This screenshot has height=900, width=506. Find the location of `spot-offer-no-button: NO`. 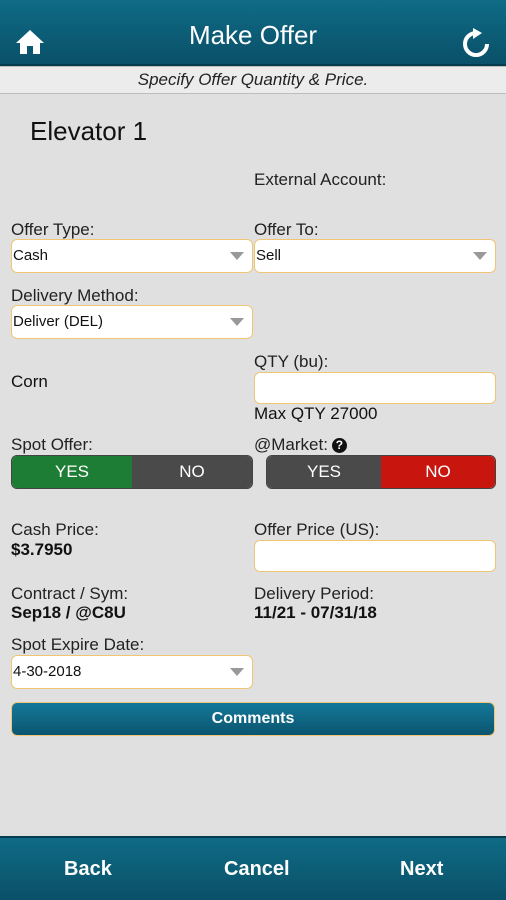

spot-offer-no-button: NO is located at coordinates (192, 472).